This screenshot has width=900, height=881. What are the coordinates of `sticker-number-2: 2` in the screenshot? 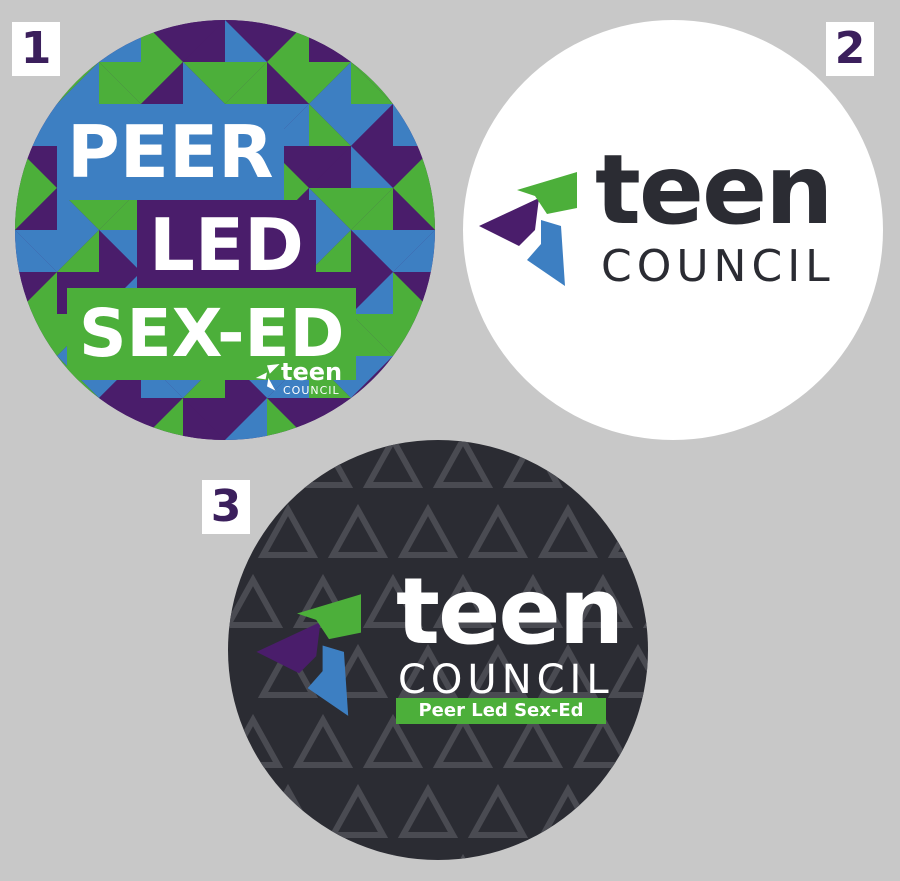 It's located at (850, 49).